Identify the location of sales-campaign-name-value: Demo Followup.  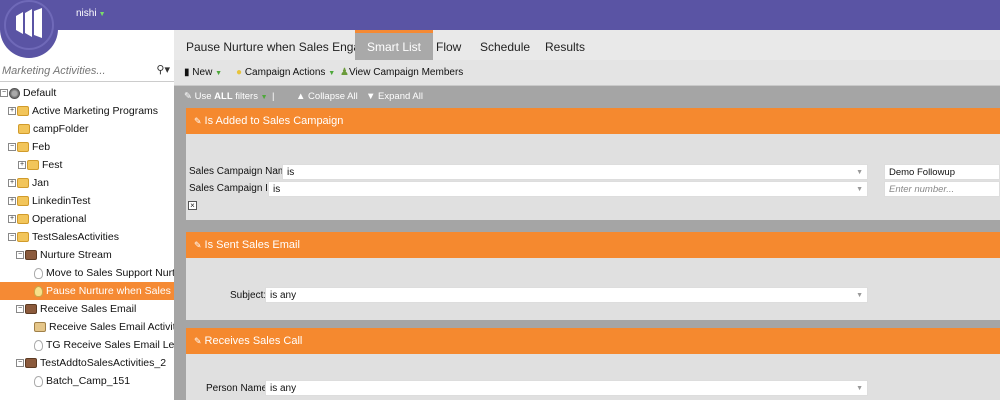
(942, 172).